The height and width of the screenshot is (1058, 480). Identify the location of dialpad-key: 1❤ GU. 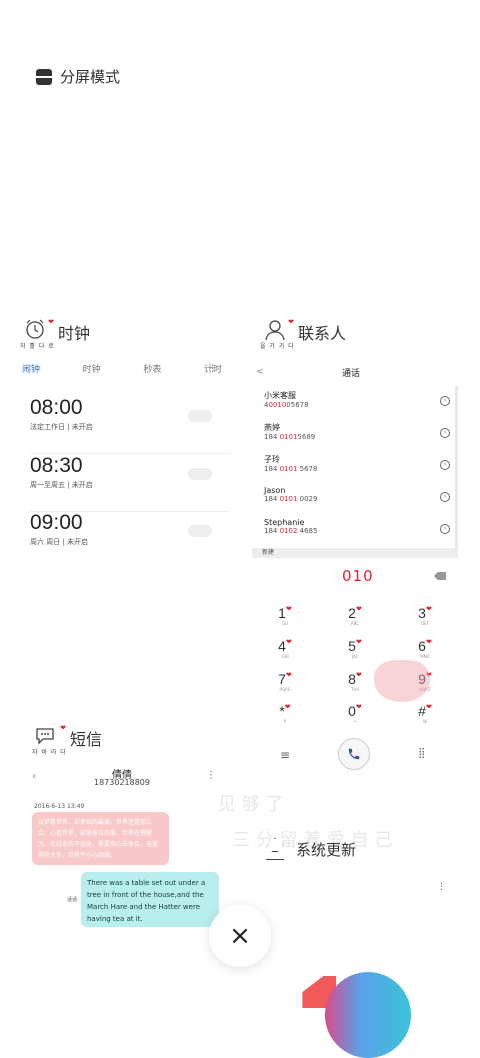
(285, 615).